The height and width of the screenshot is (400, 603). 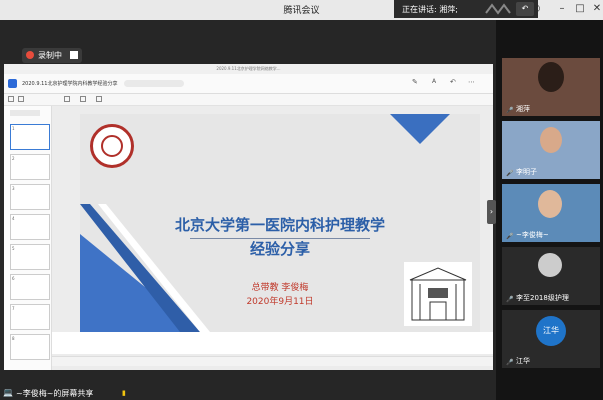 What do you see at coordinates (279, 249) in the screenshot?
I see `slide-title-line2: 经验分享` at bounding box center [279, 249].